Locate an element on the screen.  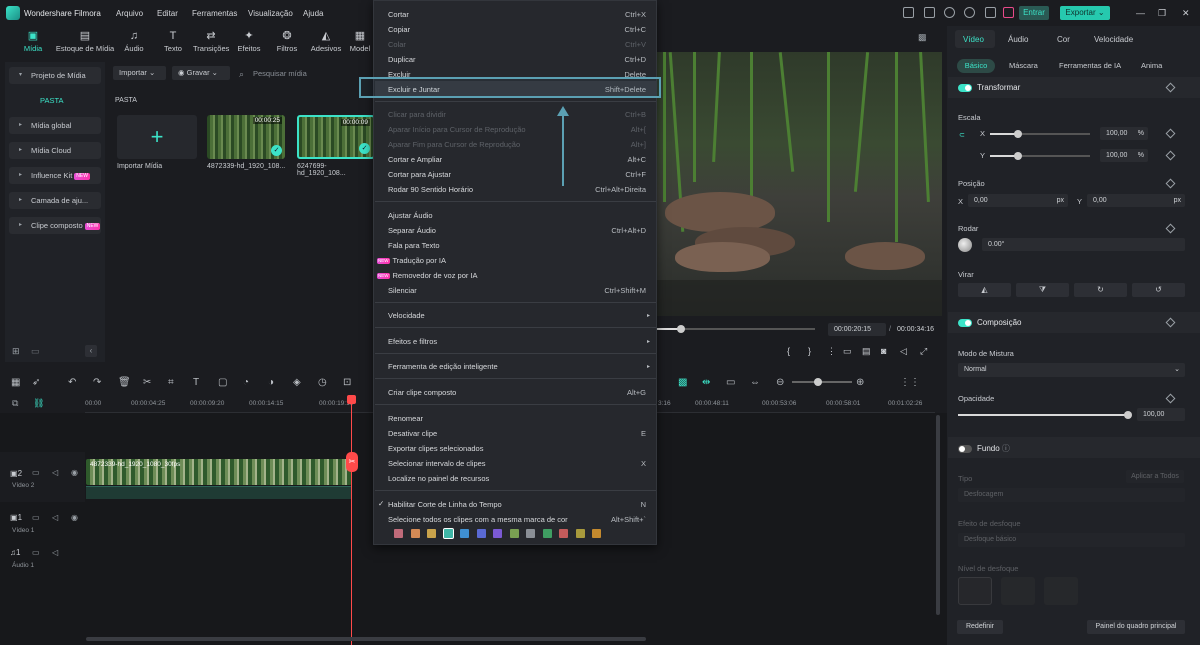
support-icon is located at coordinates (969, 12).